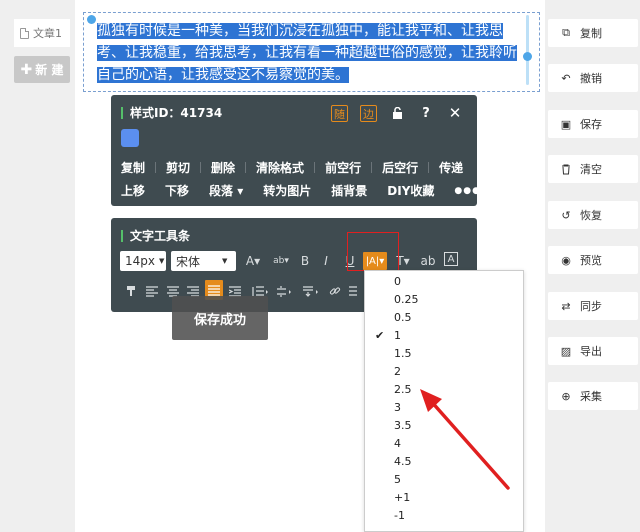  What do you see at coordinates (410, 190) in the screenshot?
I see `diy-favorite-action: DIY收藏` at bounding box center [410, 190].